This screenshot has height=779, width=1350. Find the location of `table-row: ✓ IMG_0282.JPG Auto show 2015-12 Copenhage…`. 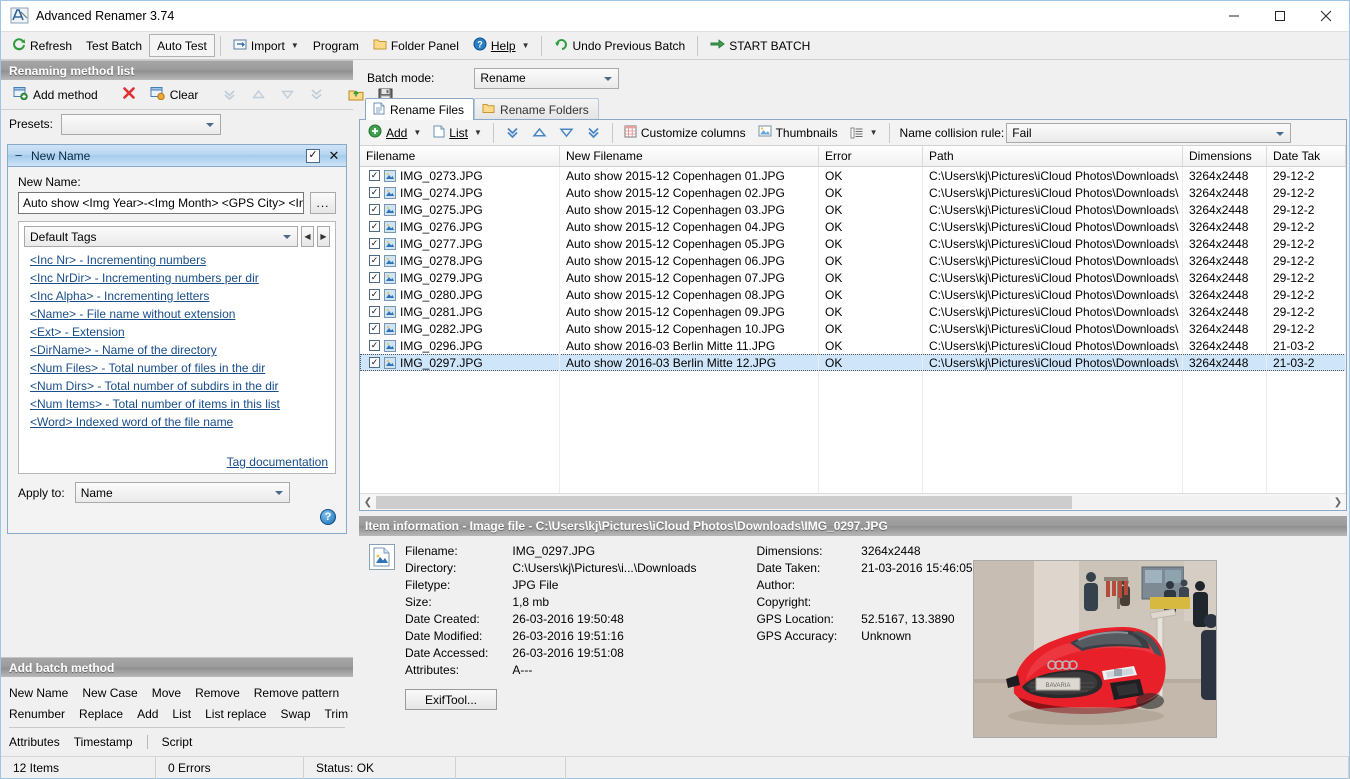

table-row: ✓ IMG_0282.JPG Auto show 2015-12 Copenhage… is located at coordinates (853, 328).